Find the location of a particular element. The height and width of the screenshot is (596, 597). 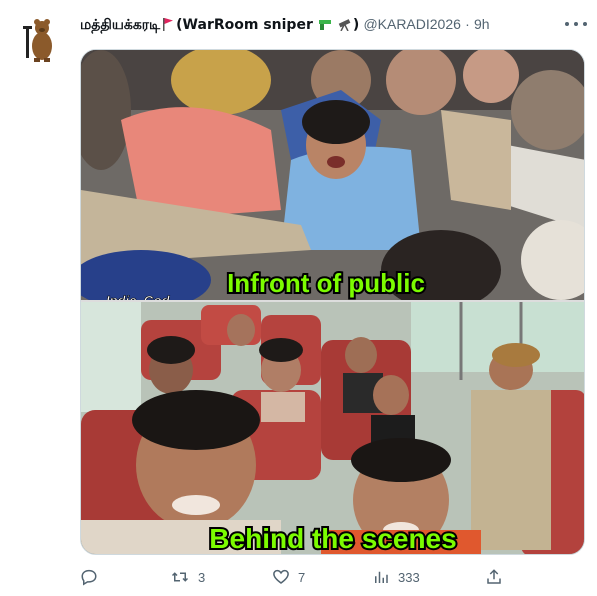

avatar is located at coordinates (38, 38).